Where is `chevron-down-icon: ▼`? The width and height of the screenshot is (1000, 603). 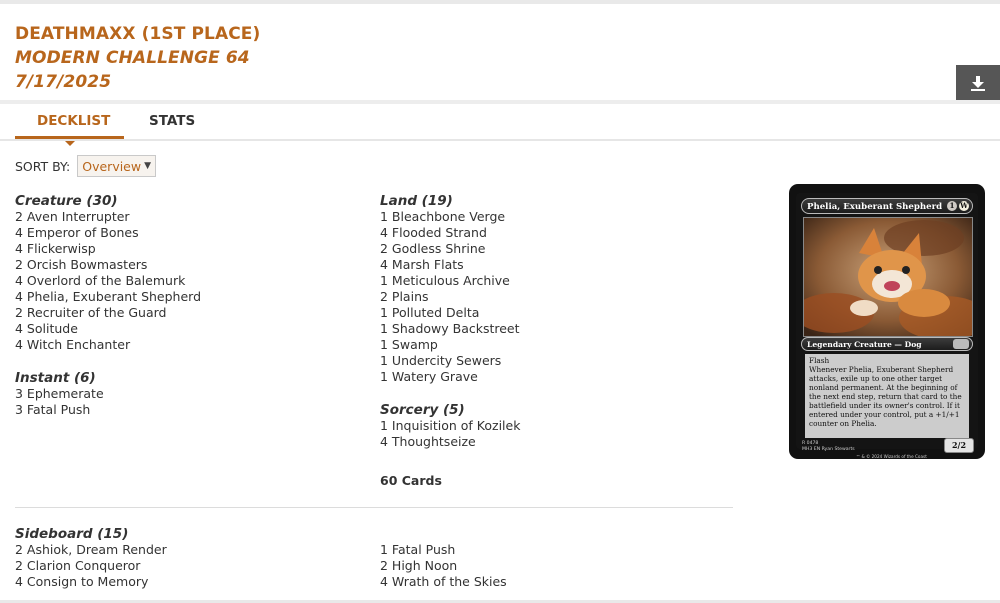
chevron-down-icon: ▼ is located at coordinates (148, 166).